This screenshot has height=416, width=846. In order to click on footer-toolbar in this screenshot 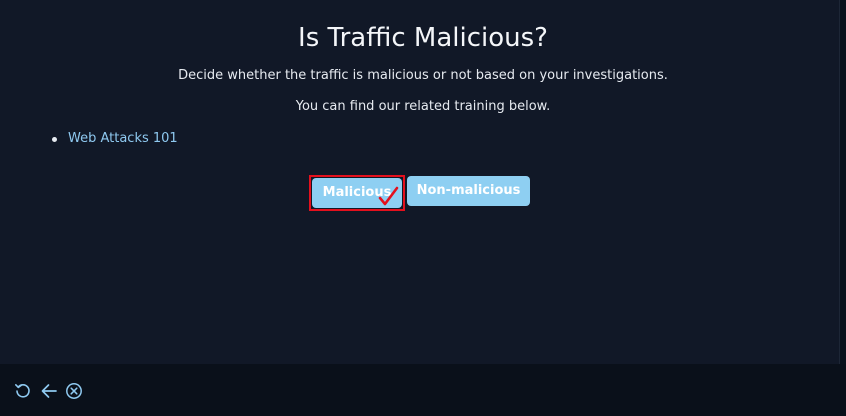, I will do `click(423, 390)`.